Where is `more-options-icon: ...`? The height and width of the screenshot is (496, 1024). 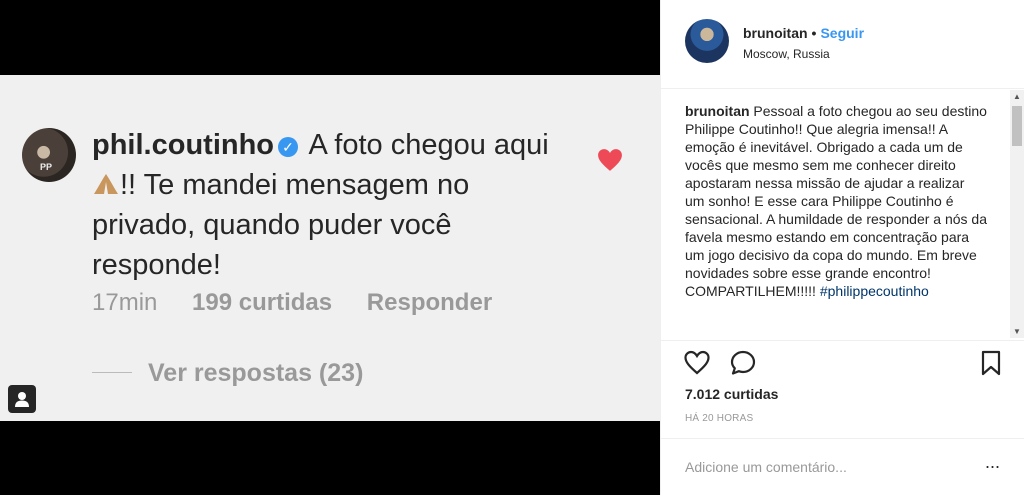 more-options-icon: ... is located at coordinates (992, 462).